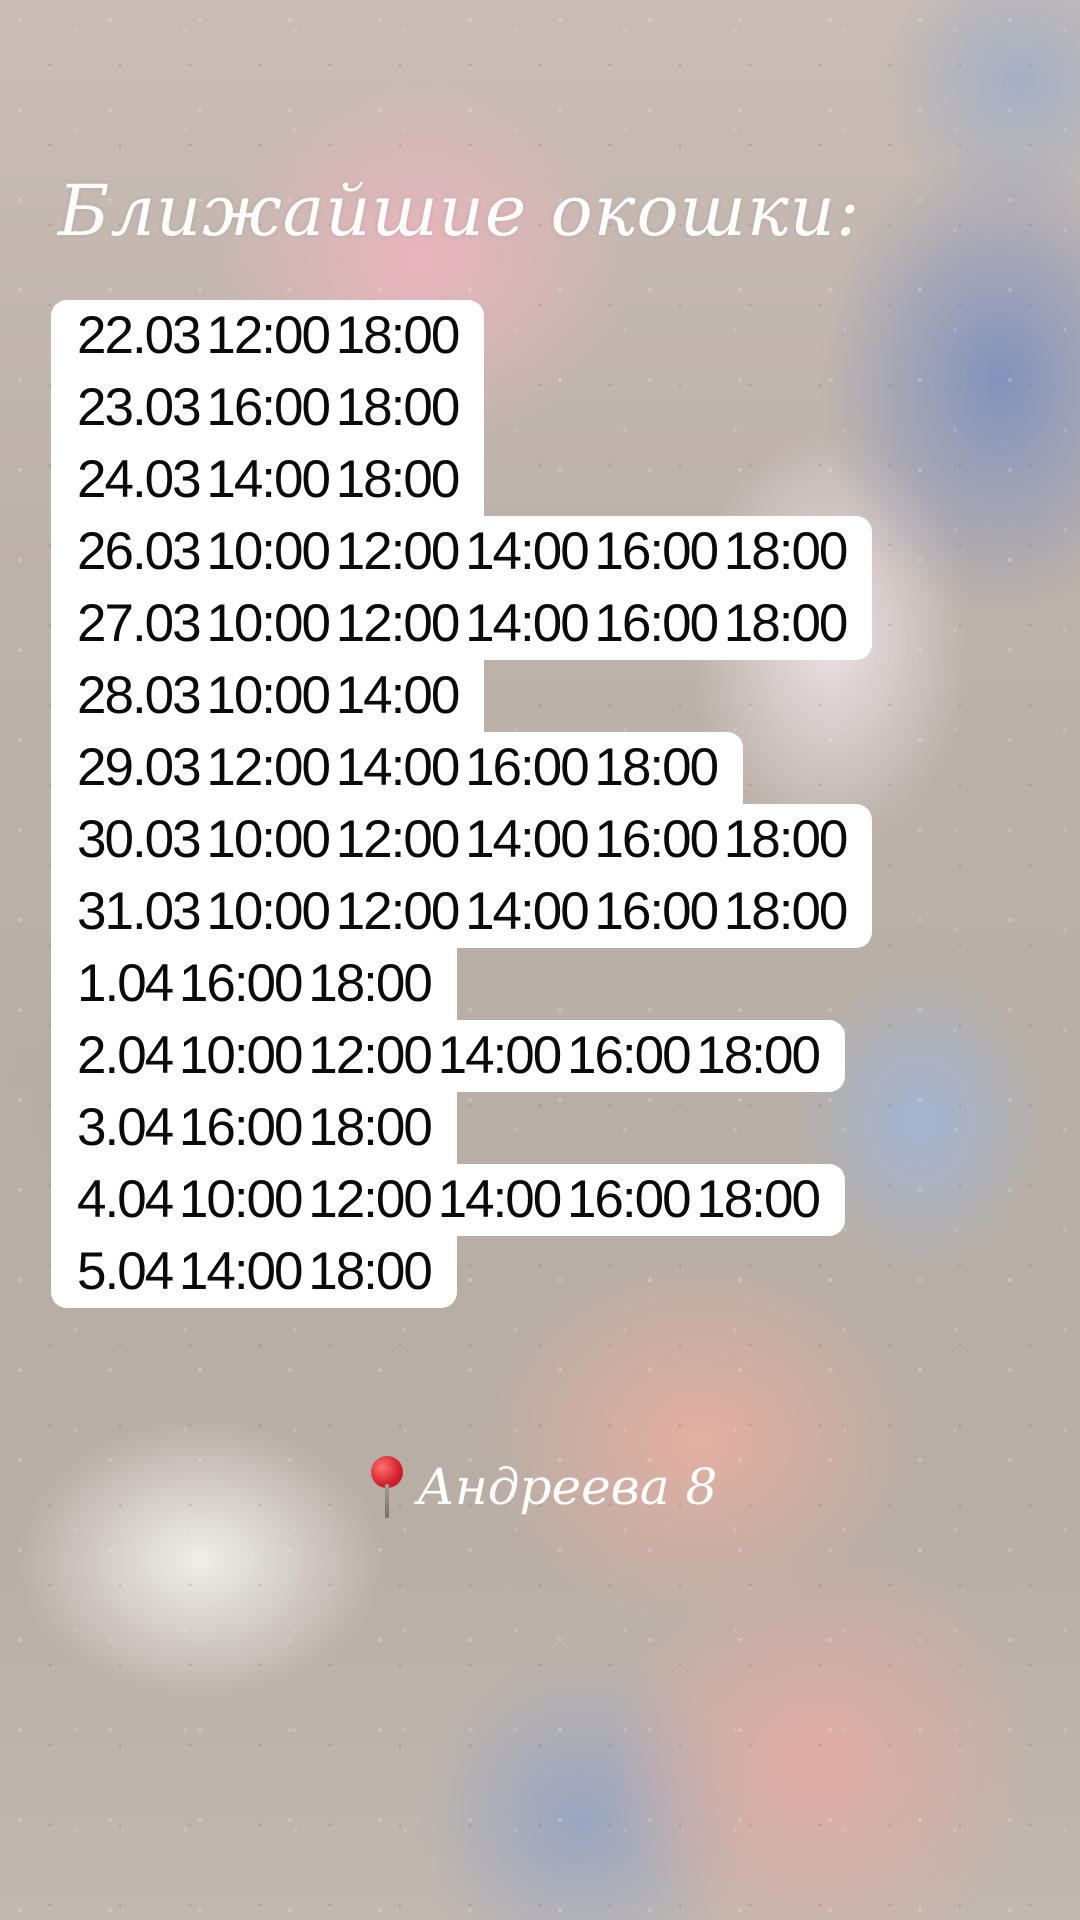 This screenshot has height=1920, width=1080. I want to click on slot-row: 2.04 10:00 12:00 14:00 16:00 18:00, so click(448, 1056).